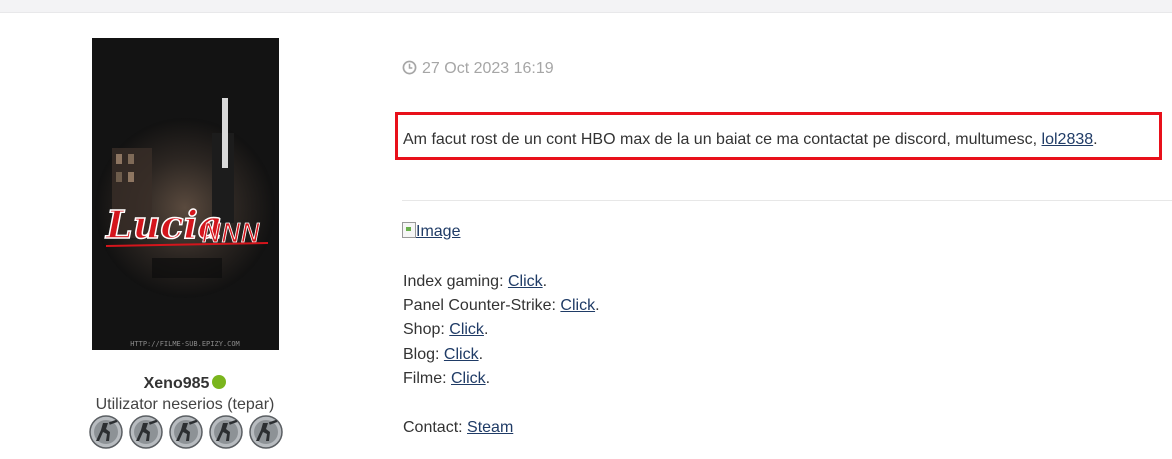  Describe the element at coordinates (427, 378) in the screenshot. I see `signature-line-label: Filme:` at that location.